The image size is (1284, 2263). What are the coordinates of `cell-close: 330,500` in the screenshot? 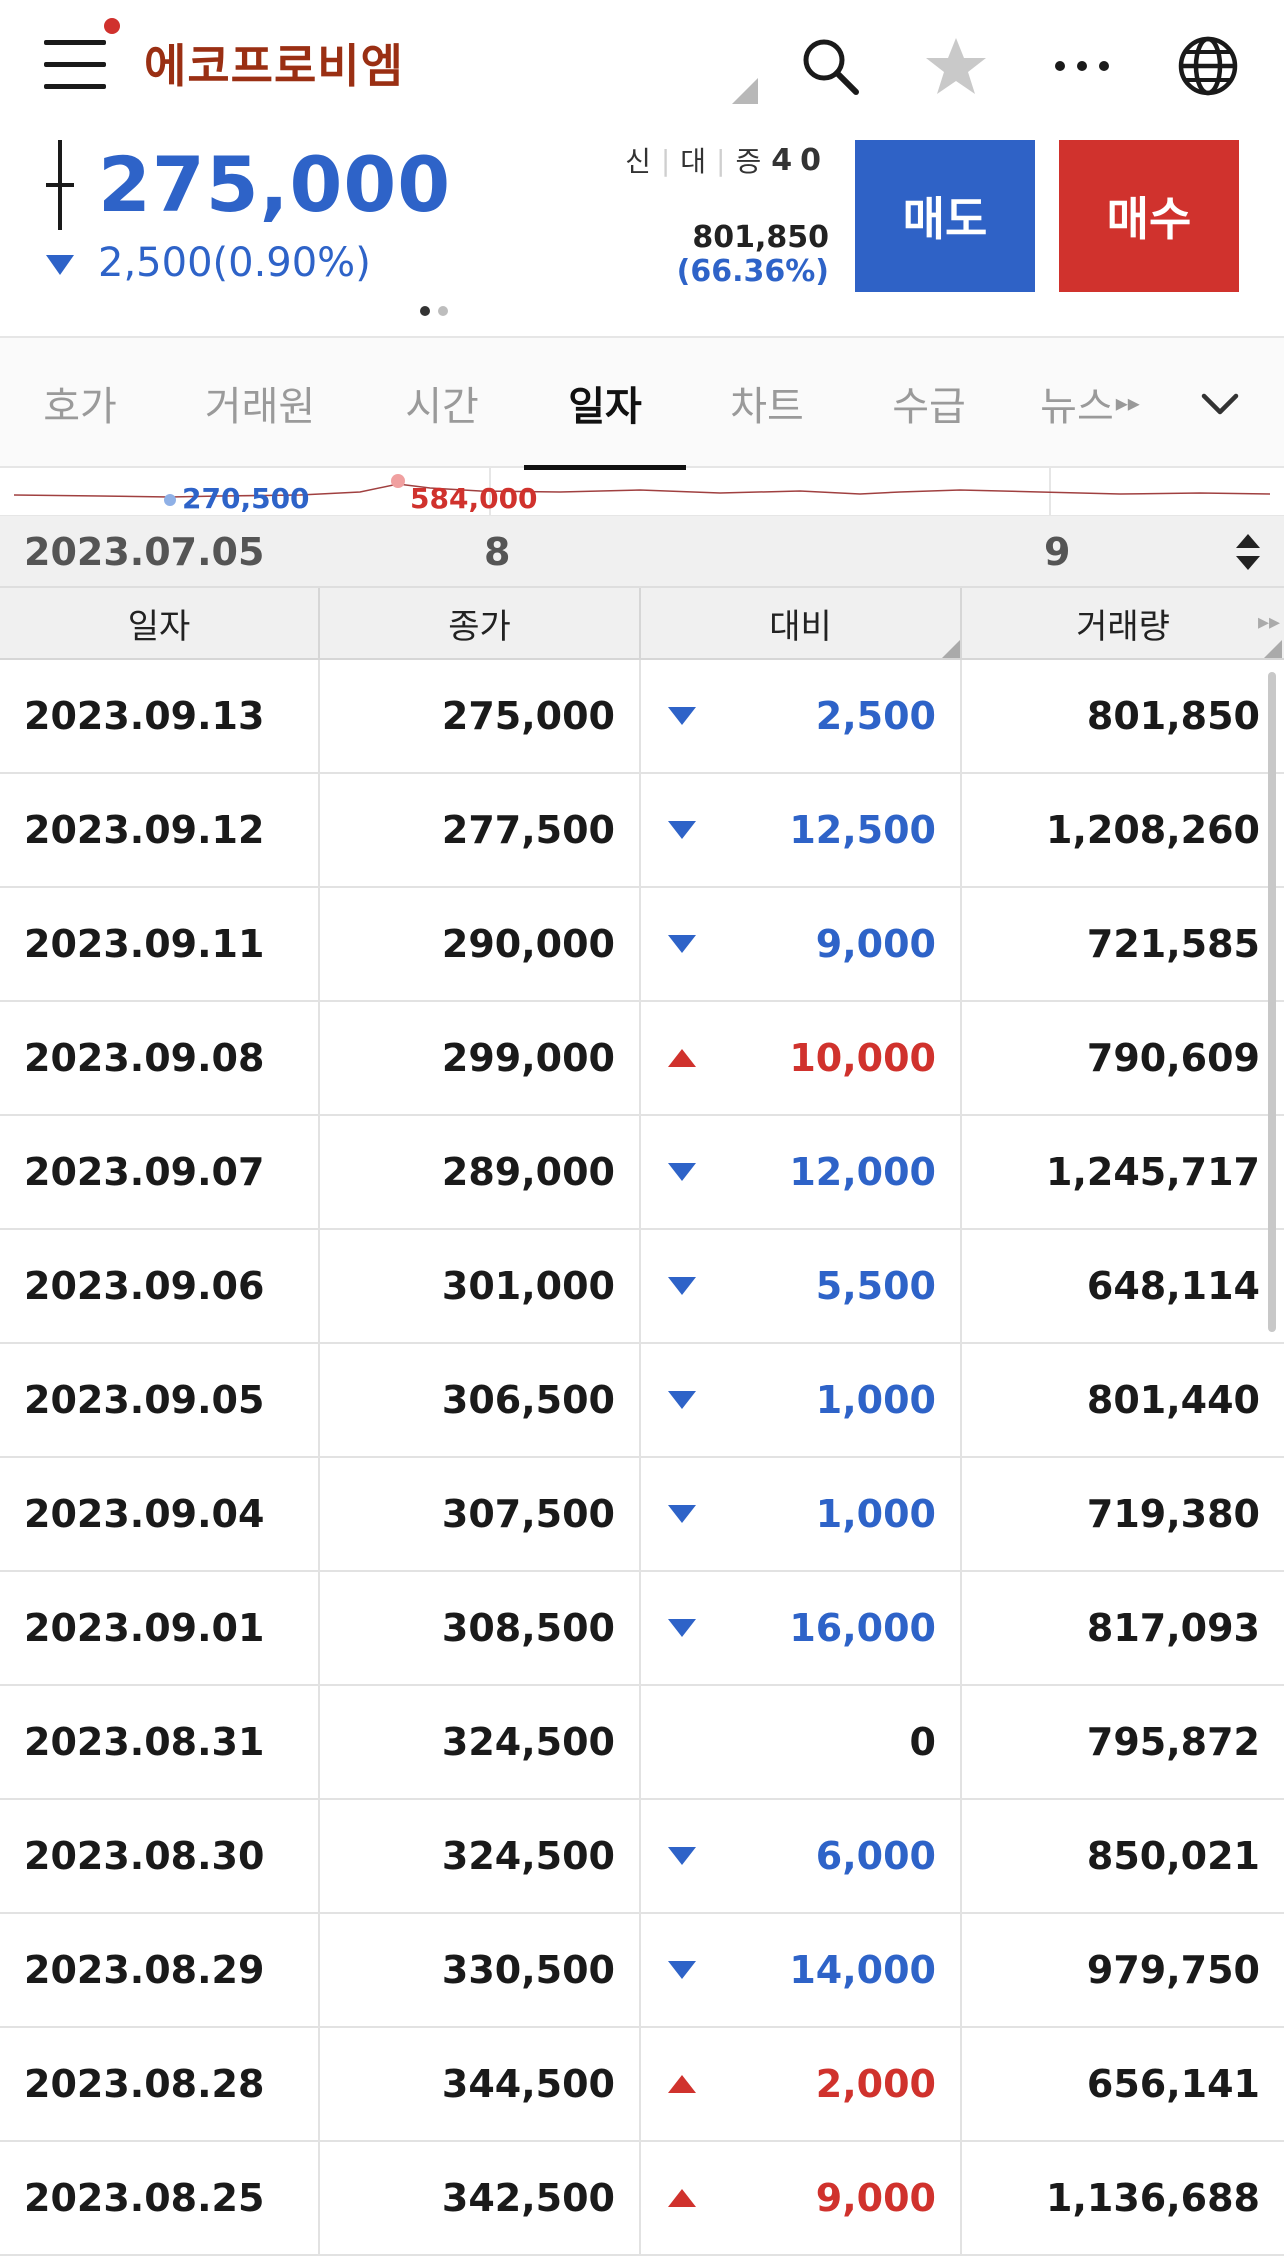 It's located at (480, 1970).